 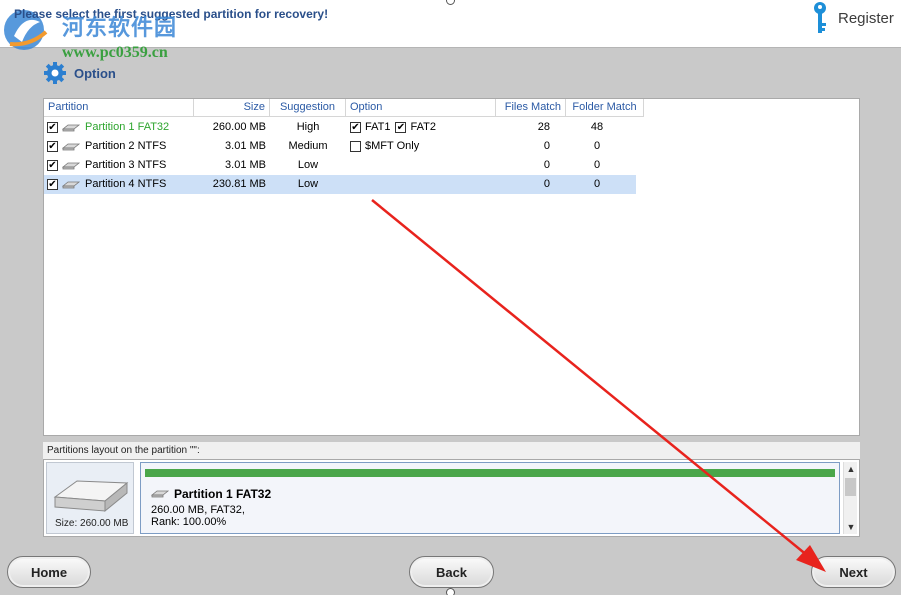 I want to click on home-button: Home, so click(x=49, y=572).